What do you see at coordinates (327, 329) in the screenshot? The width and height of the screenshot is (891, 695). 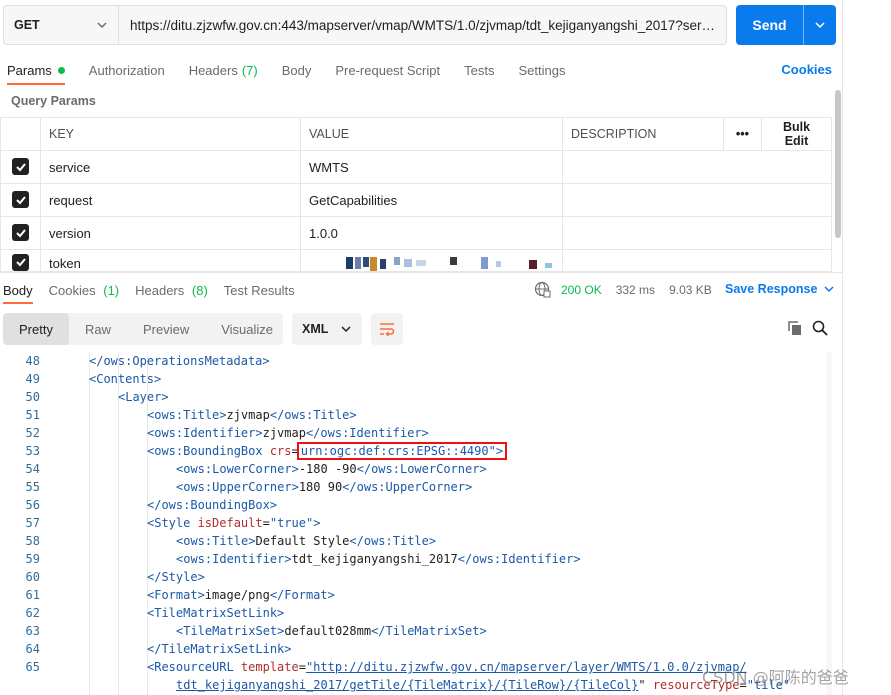 I see `format-select: XML` at bounding box center [327, 329].